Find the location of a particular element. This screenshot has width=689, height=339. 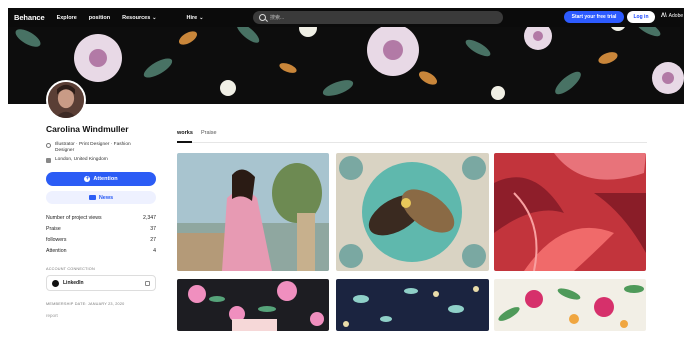

stat-praise: Praise 37 is located at coordinates (101, 229).